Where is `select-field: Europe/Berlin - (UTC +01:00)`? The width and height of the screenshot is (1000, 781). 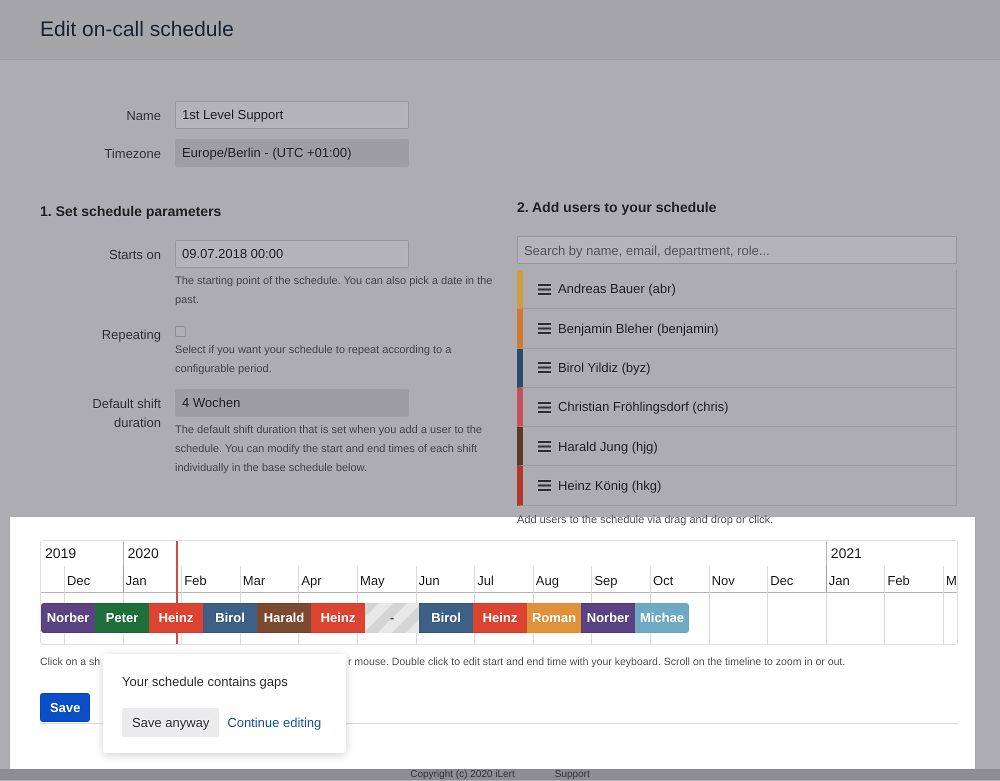
select-field: Europe/Berlin - (UTC +01:00) is located at coordinates (292, 153).